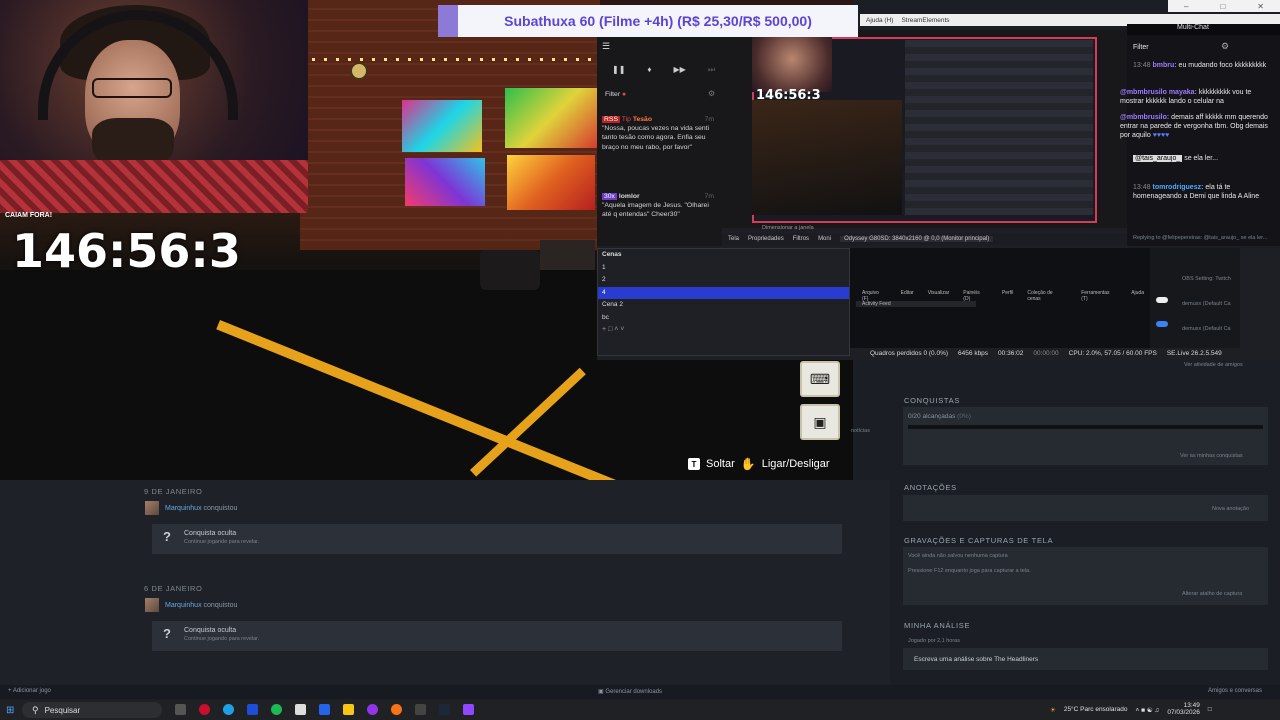  Describe the element at coordinates (788, 95) in the screenshot. I see `preview-timer: 146:56:3` at that location.